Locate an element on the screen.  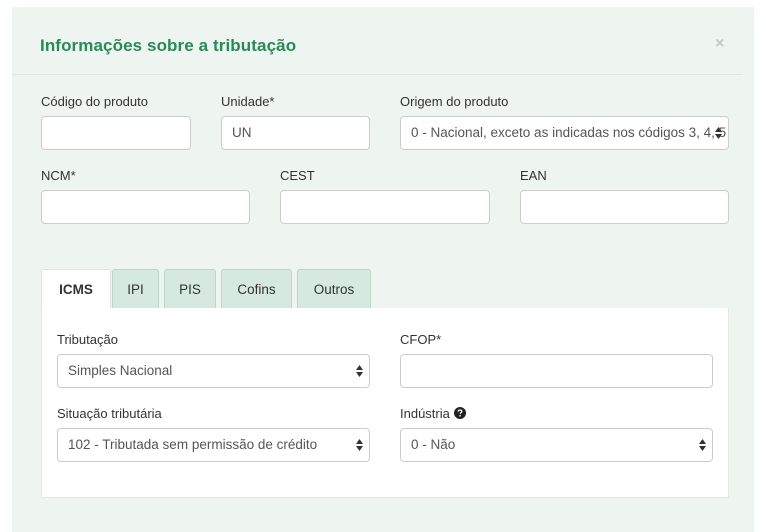
ncm-input is located at coordinates (145, 207).